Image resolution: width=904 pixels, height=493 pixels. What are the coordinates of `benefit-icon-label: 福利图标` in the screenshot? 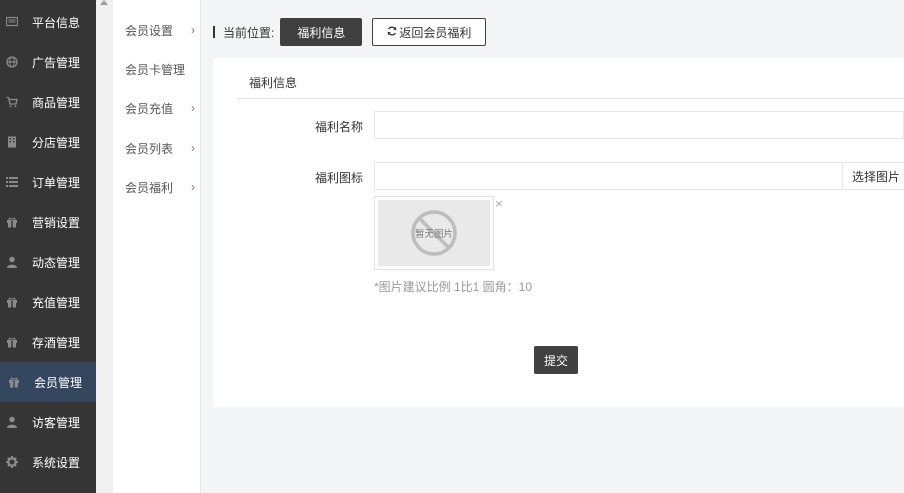 It's located at (338, 178).